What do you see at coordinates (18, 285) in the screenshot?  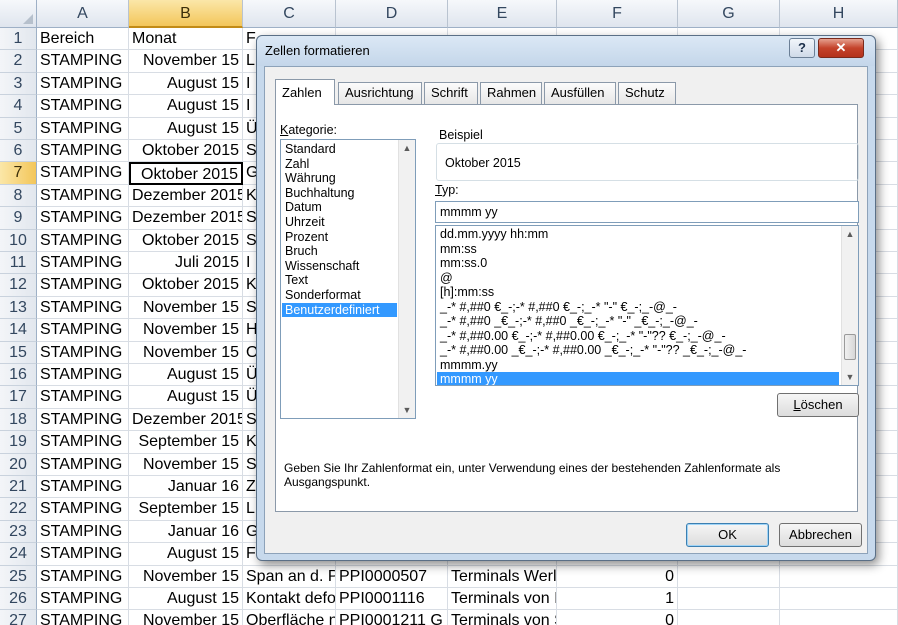 I see `row-header: 12` at bounding box center [18, 285].